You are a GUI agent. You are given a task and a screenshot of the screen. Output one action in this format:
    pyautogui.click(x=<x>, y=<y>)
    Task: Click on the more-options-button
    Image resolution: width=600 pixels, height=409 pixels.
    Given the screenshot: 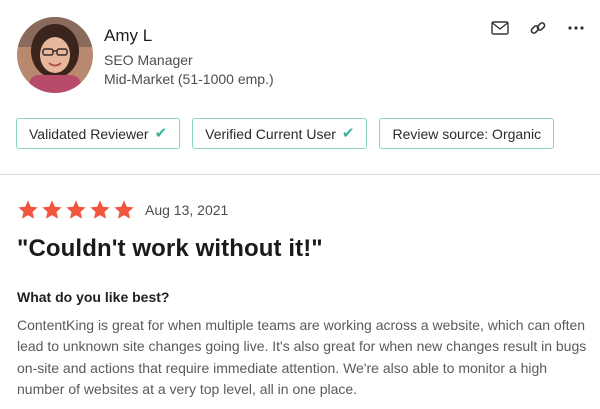 What is the action you would take?
    pyautogui.click(x=576, y=28)
    